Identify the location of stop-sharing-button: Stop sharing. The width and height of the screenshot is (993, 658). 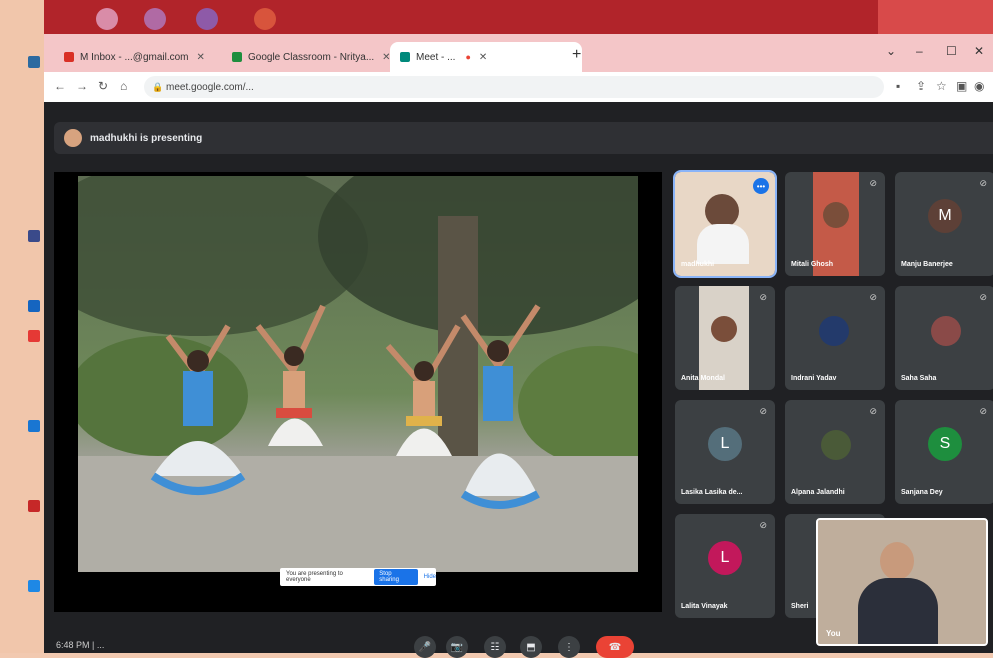
(396, 577).